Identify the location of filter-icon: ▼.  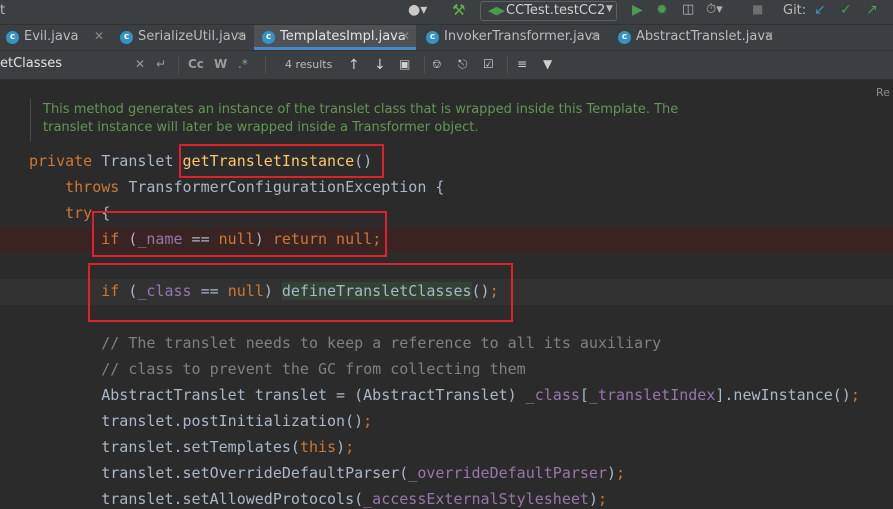
(547, 64).